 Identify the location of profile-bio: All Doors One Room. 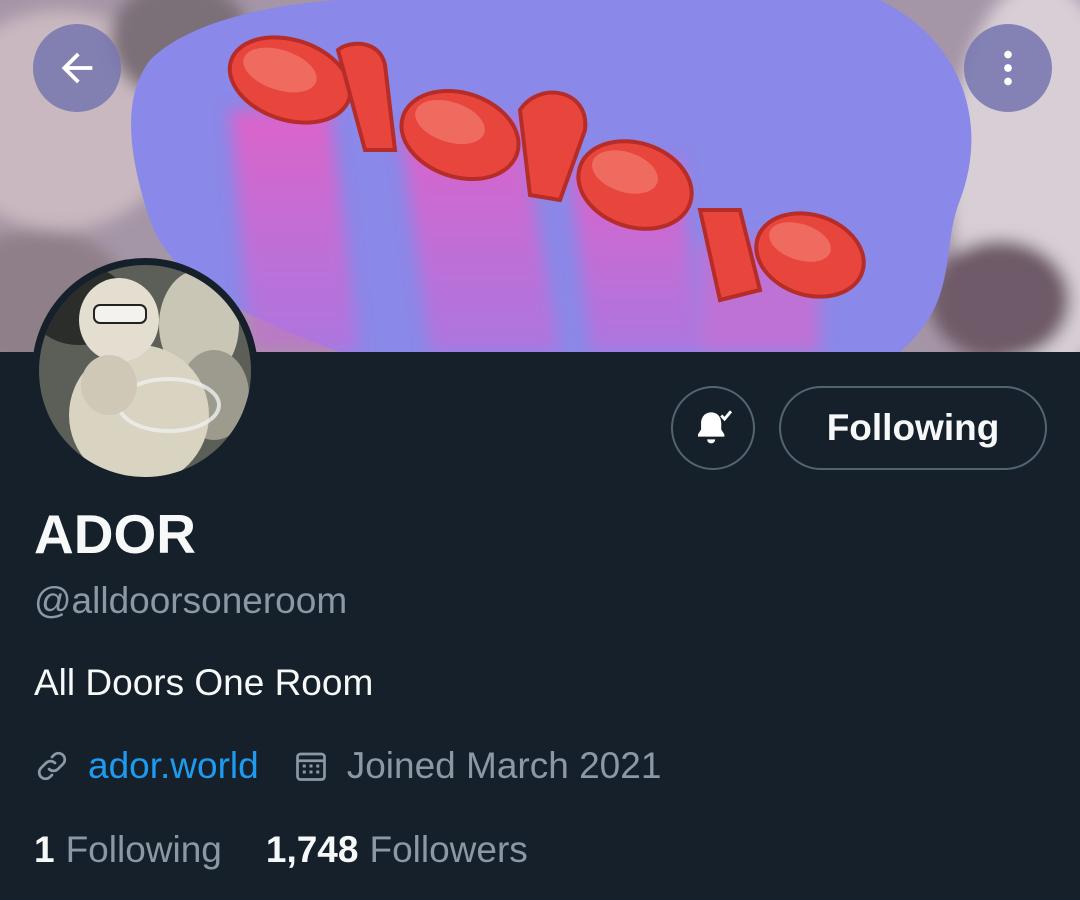
(204, 682).